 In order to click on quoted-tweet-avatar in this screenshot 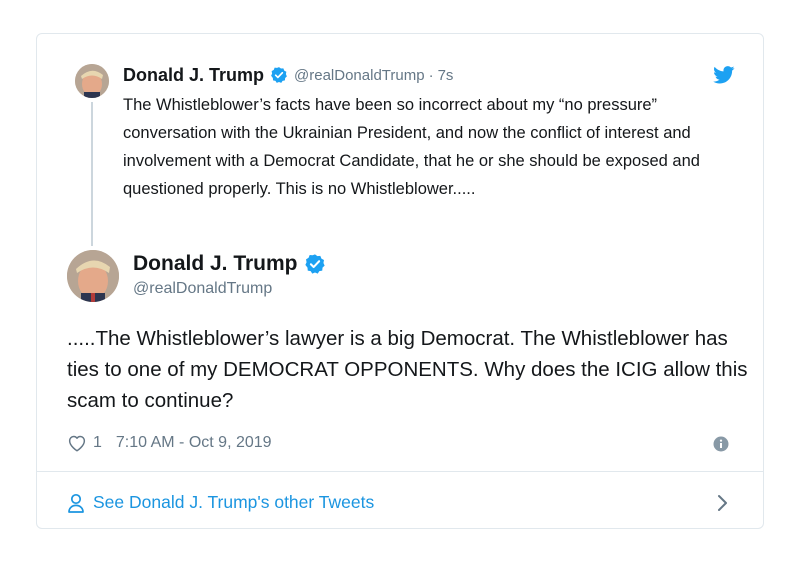, I will do `click(92, 81)`.